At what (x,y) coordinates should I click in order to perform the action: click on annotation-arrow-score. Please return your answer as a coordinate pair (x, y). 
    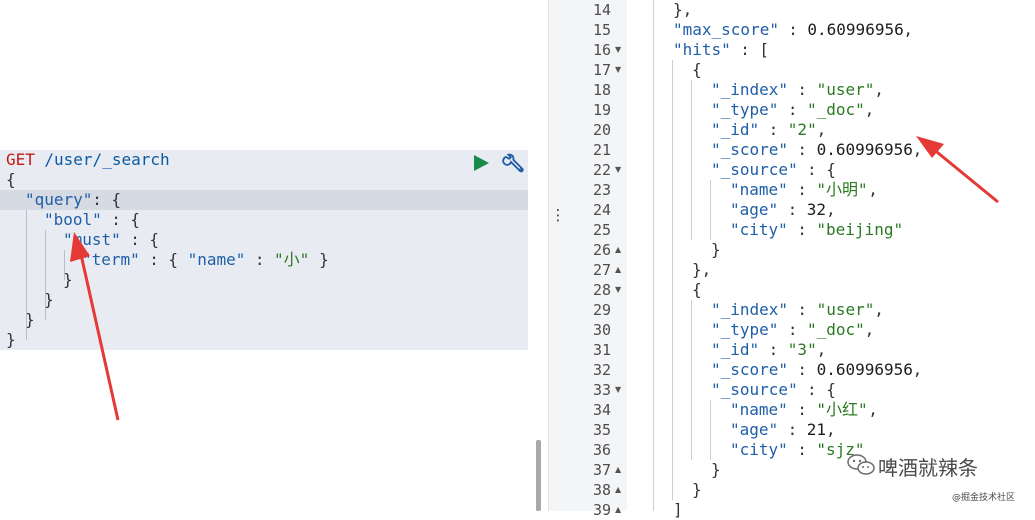
    Looking at the image, I should click on (957, 170).